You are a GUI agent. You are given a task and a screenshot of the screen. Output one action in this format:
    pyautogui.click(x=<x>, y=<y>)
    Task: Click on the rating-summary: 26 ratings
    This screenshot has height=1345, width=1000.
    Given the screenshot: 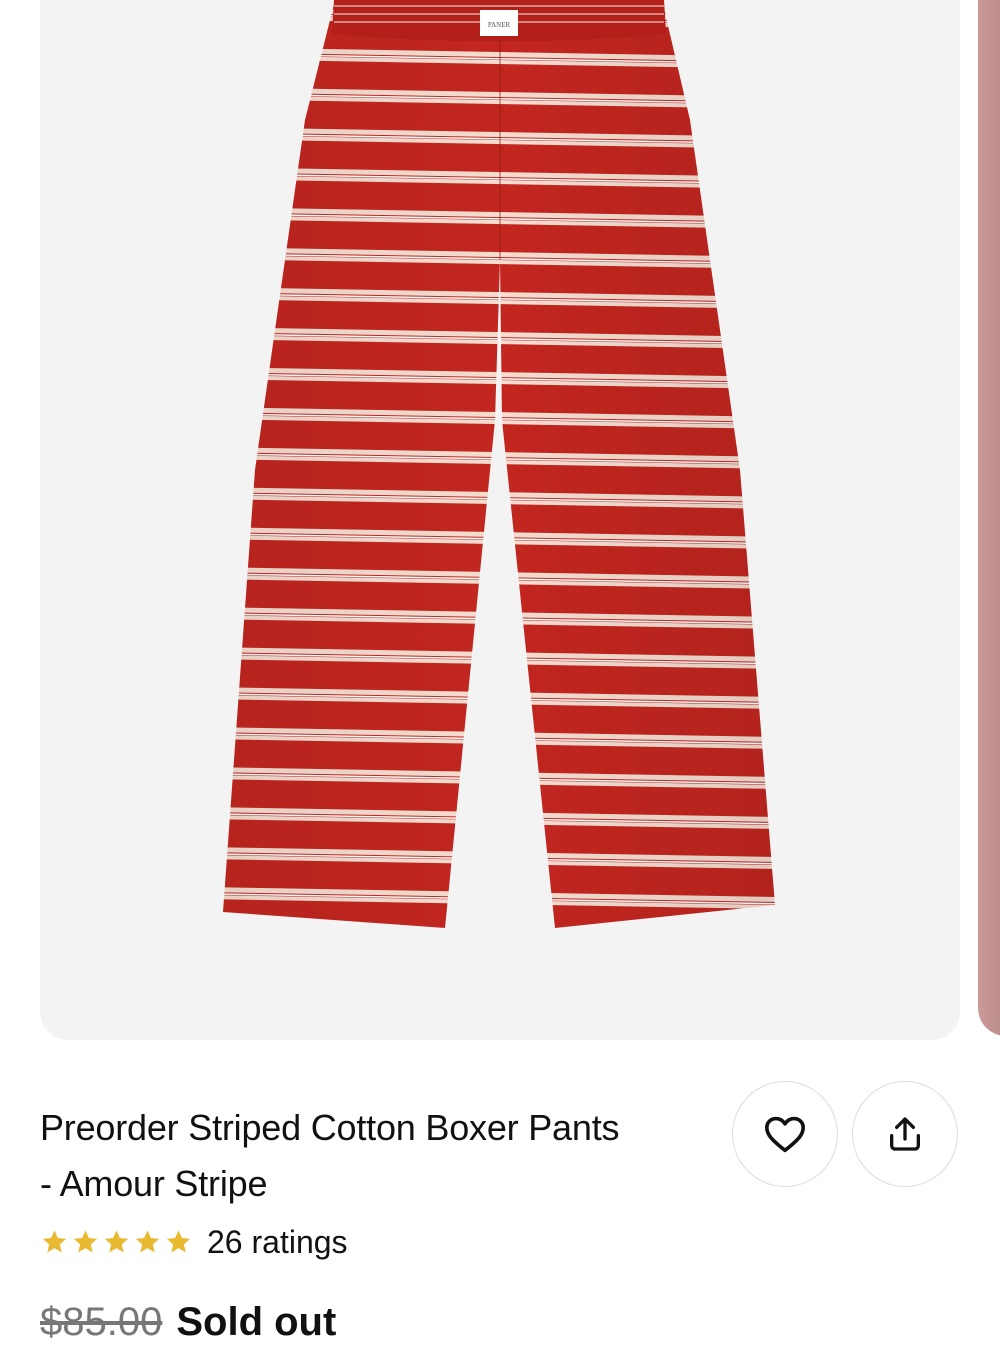 What is the action you would take?
    pyautogui.click(x=194, y=1242)
    